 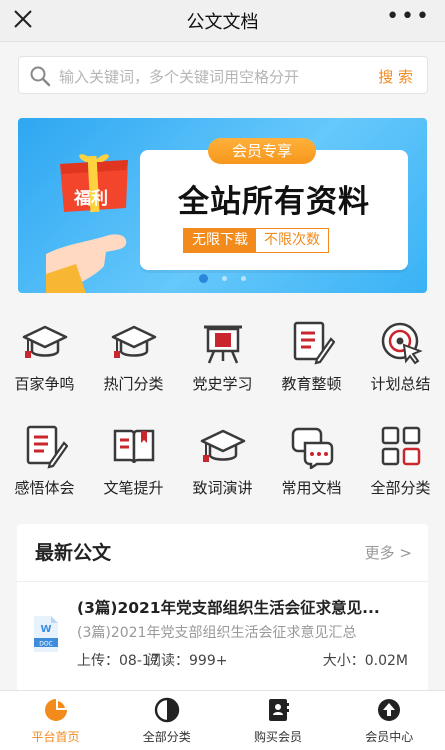 What do you see at coordinates (222, 344) in the screenshot?
I see `party-flag-board-icon` at bounding box center [222, 344].